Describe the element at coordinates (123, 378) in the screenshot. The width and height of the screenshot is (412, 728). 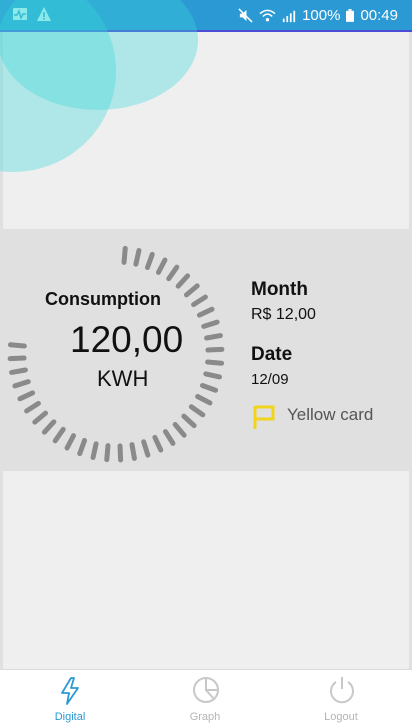
I see `consumption-unit: KWH` at that location.